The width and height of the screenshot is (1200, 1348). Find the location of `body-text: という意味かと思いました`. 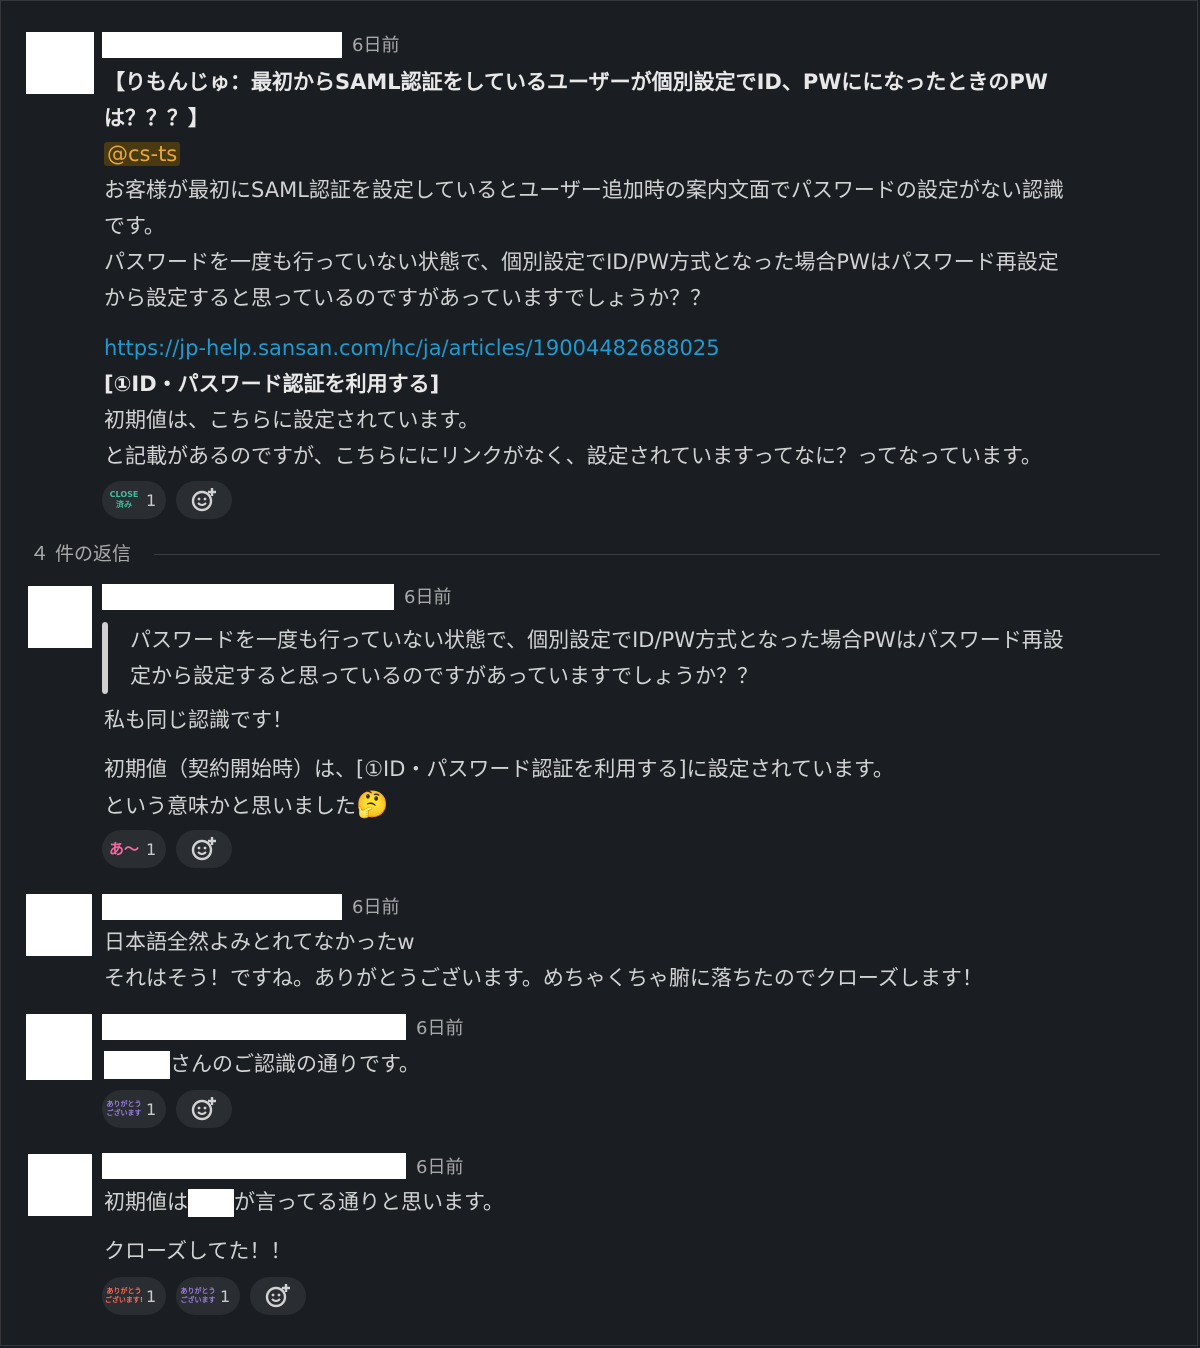

body-text: という意味かと思いました is located at coordinates (230, 806).